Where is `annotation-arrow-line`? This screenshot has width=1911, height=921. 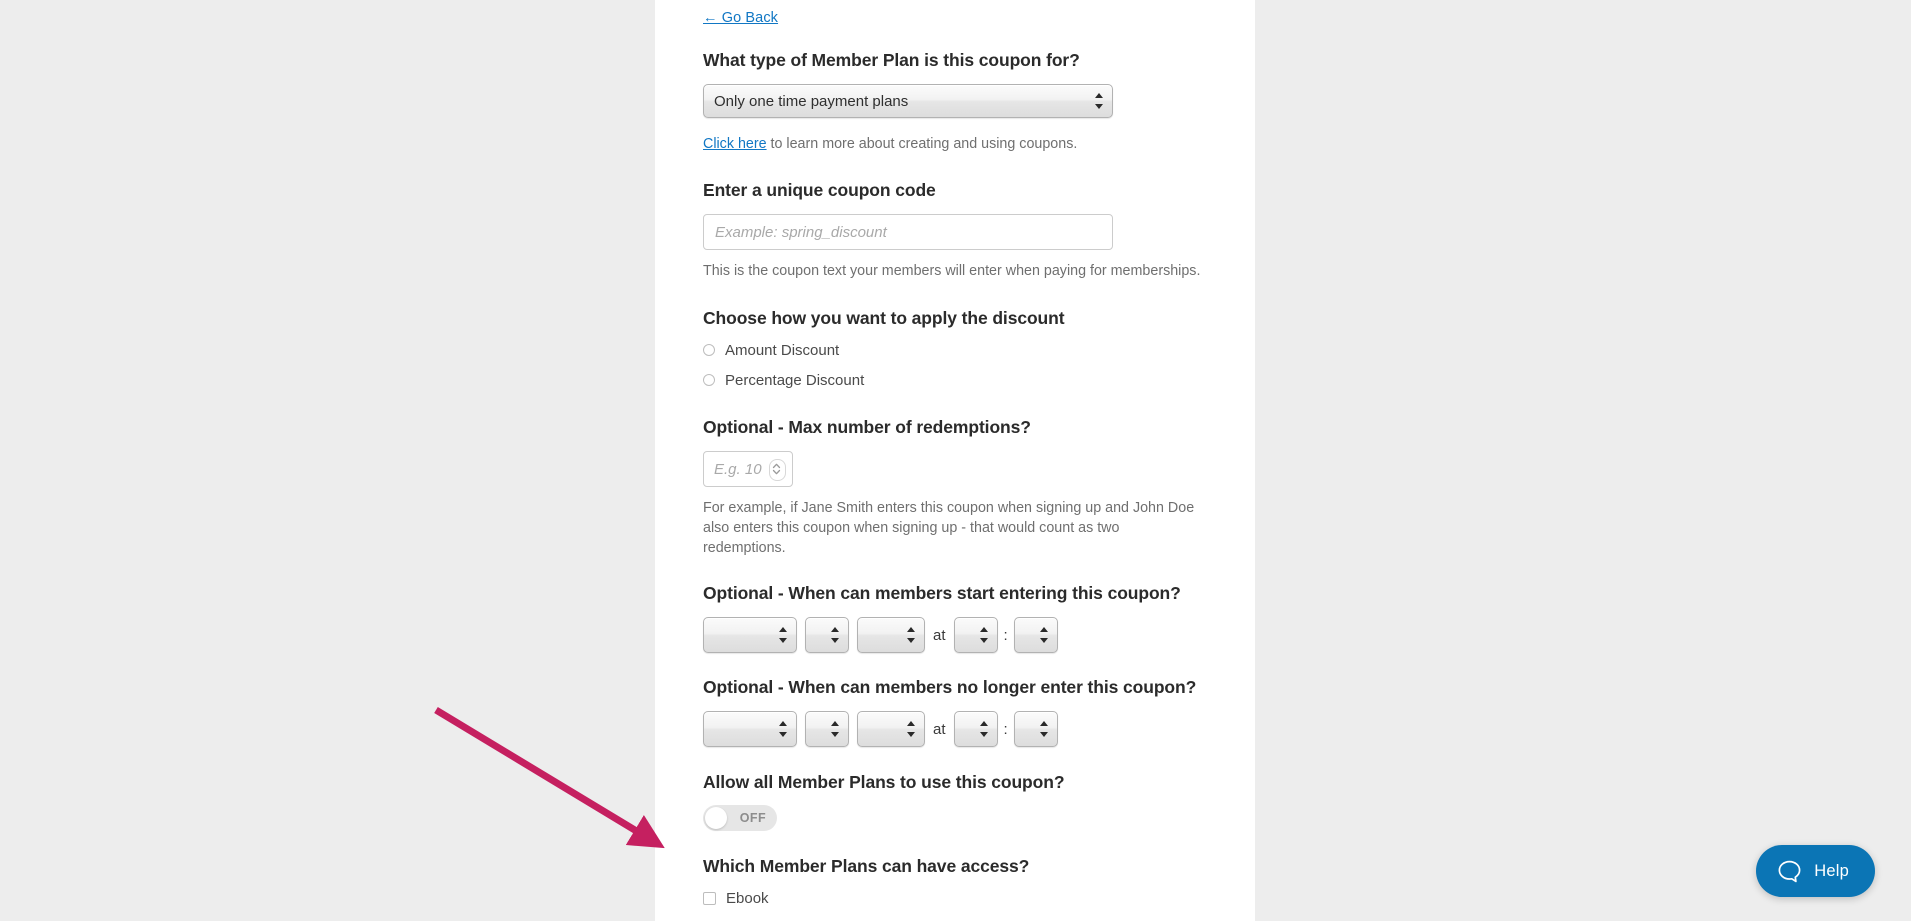 annotation-arrow-line is located at coordinates (549, 778).